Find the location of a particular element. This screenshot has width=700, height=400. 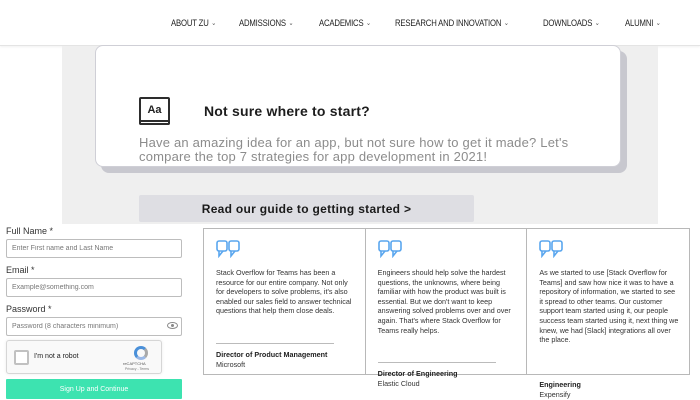

signup-button: Sign Up and Continue is located at coordinates (94, 389).